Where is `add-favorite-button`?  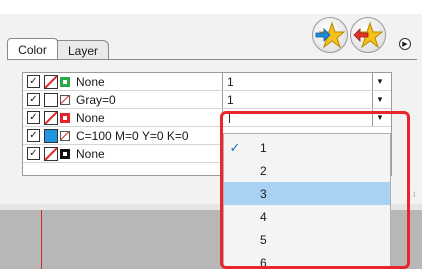 add-favorite-button is located at coordinates (330, 35).